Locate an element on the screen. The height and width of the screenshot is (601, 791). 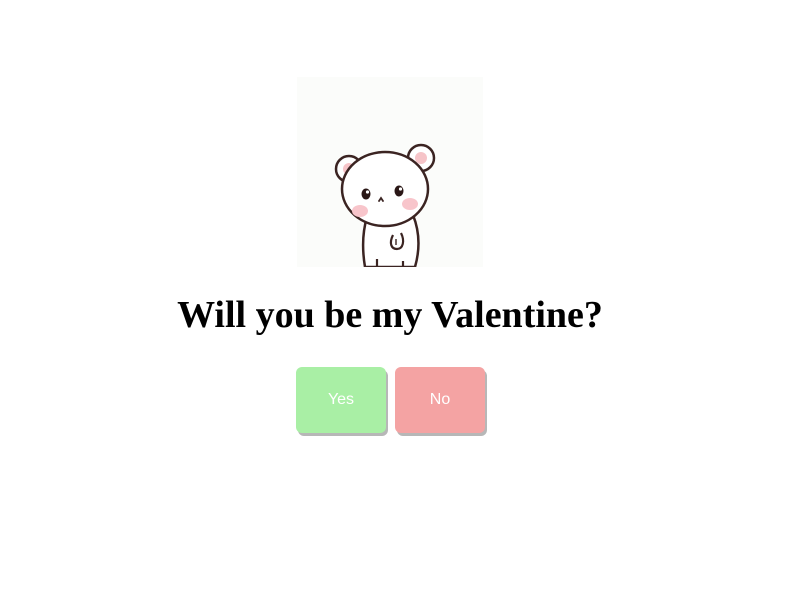
no-button: No is located at coordinates (440, 400).